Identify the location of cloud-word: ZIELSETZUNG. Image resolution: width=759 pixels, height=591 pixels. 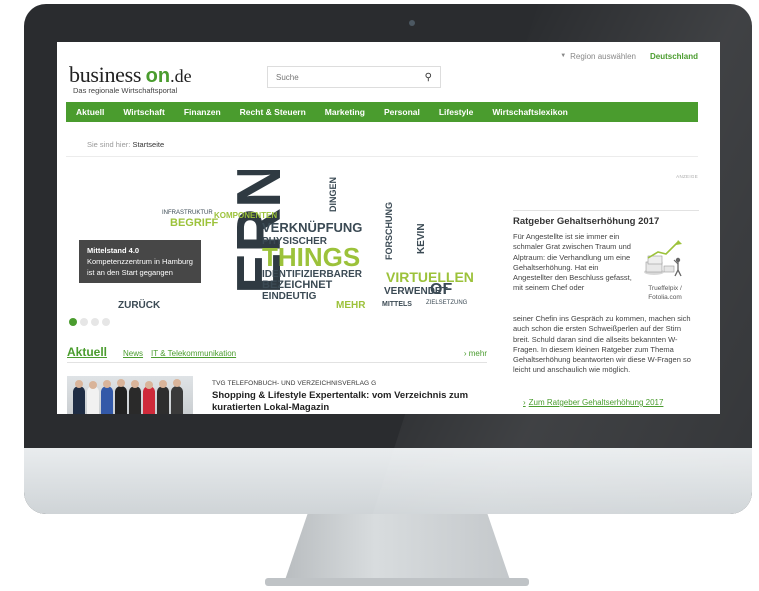
(447, 303).